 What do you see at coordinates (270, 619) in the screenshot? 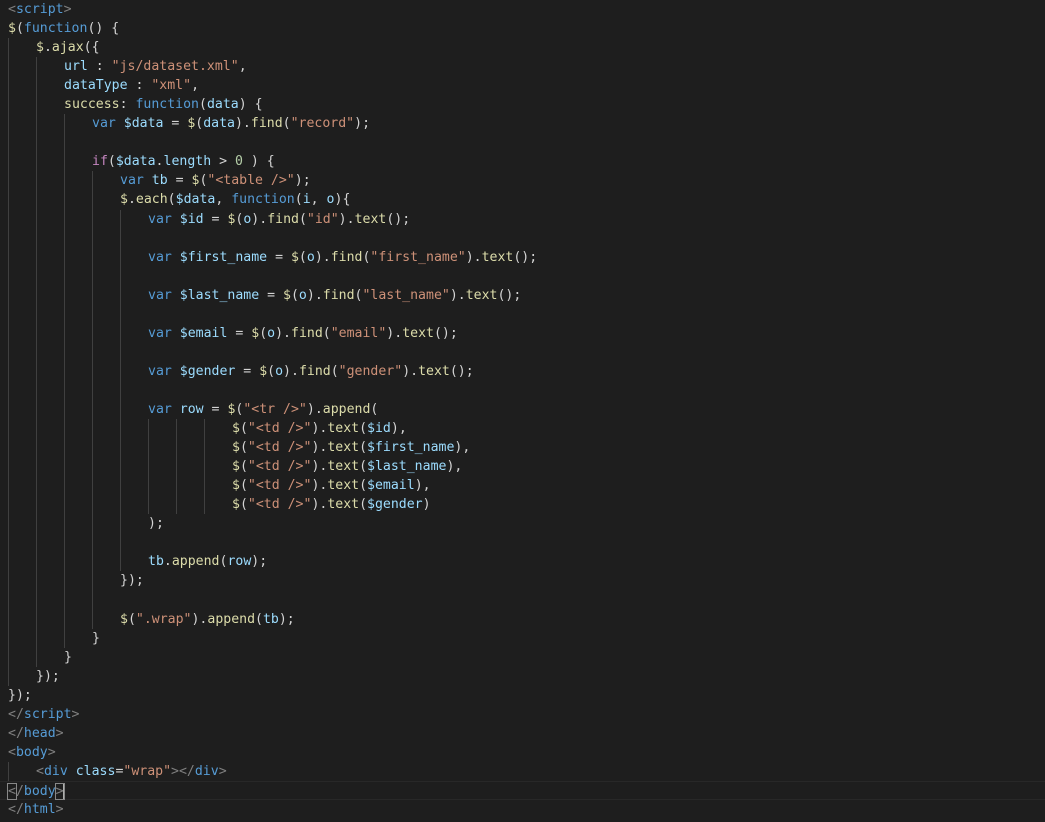
I see `code-token: tb` at bounding box center [270, 619].